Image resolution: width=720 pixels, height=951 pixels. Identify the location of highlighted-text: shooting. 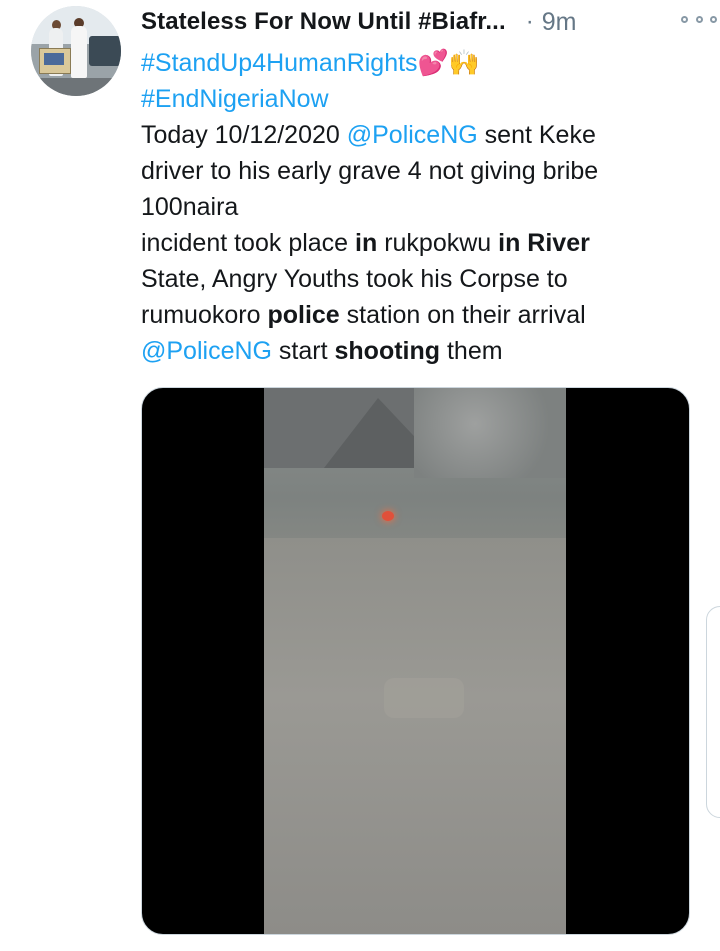
(387, 351).